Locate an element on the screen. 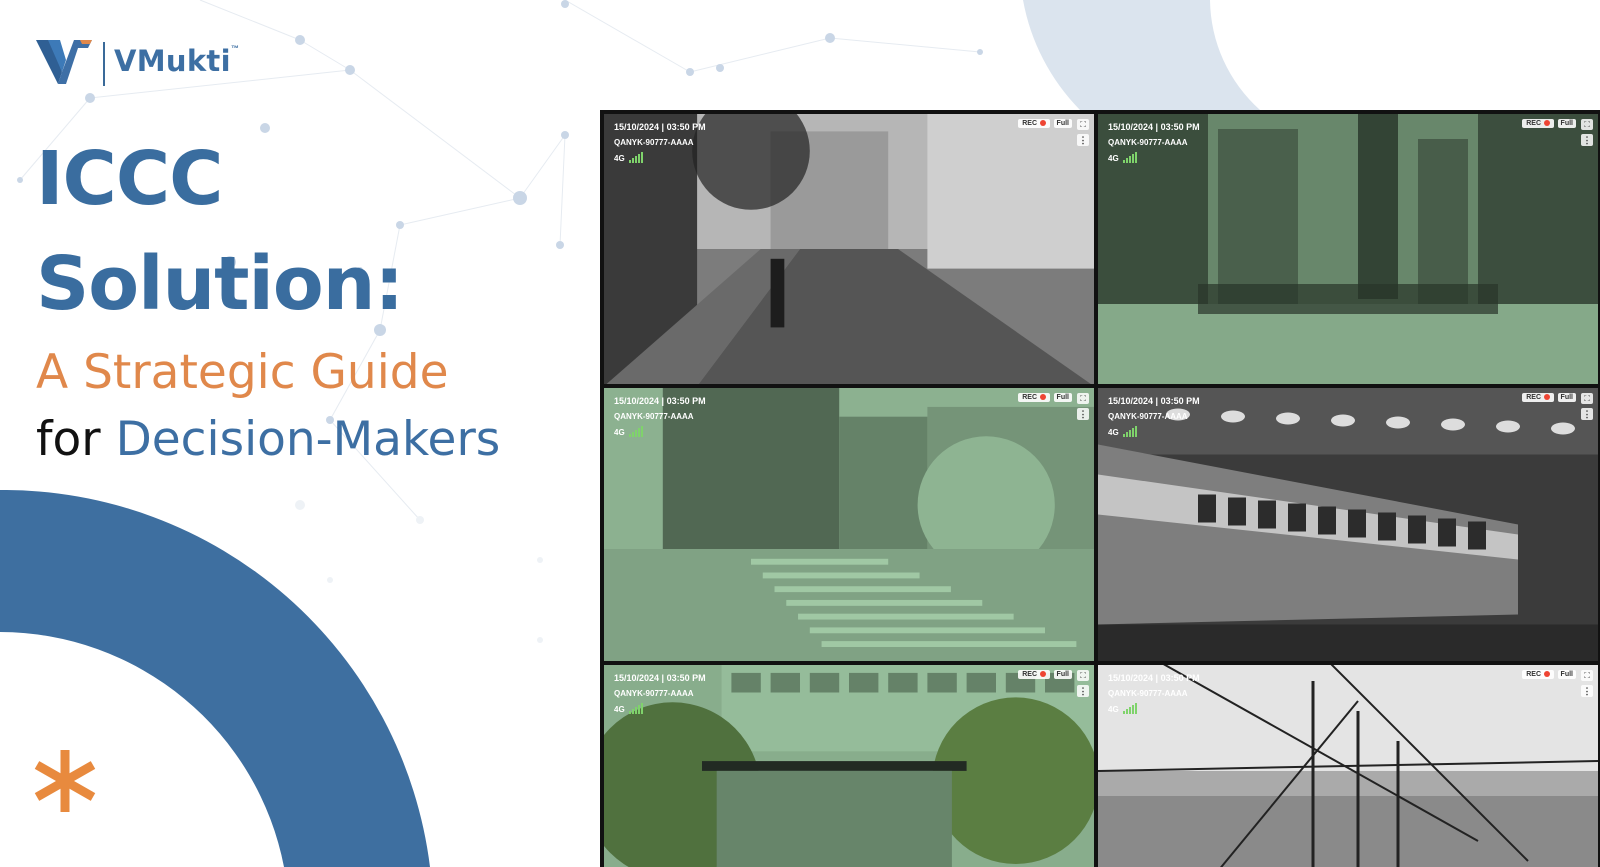  headline-line-1: ICCC is located at coordinates (129, 179).